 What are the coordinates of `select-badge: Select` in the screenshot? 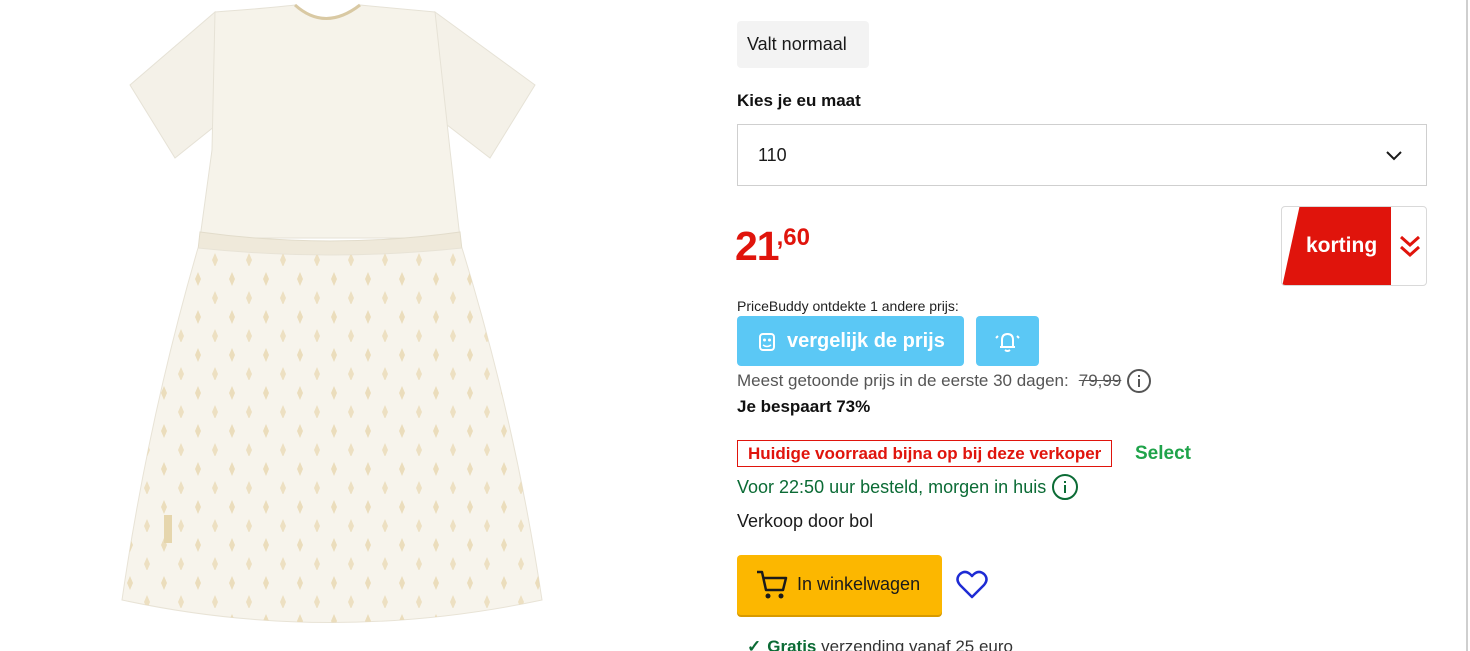 It's located at (1163, 453).